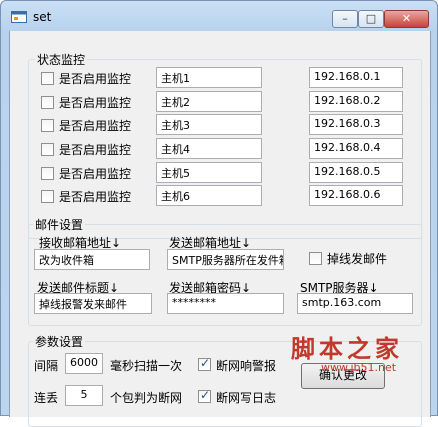 The height and width of the screenshot is (427, 438). Describe the element at coordinates (84, 363) in the screenshot. I see `interval-input: 6000` at that location.